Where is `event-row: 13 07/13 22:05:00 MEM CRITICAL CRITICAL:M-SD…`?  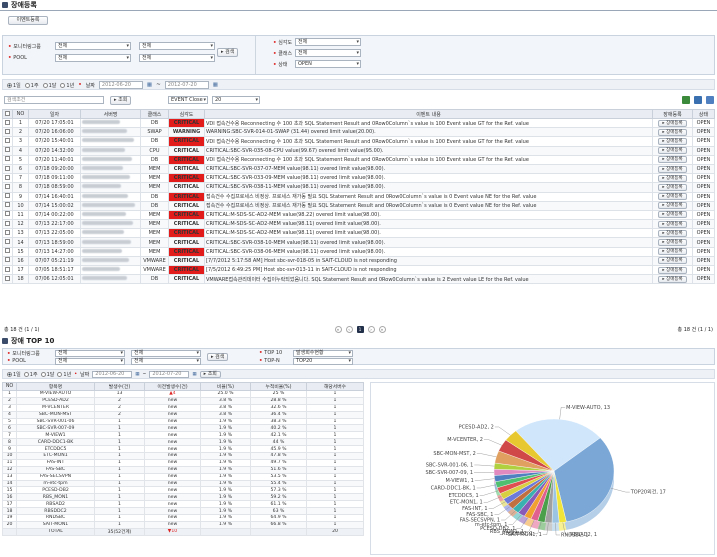 event-row: 13 07/13 22:05:00 MEM CRITICAL CRITICAL:M-SD… is located at coordinates (358, 233).